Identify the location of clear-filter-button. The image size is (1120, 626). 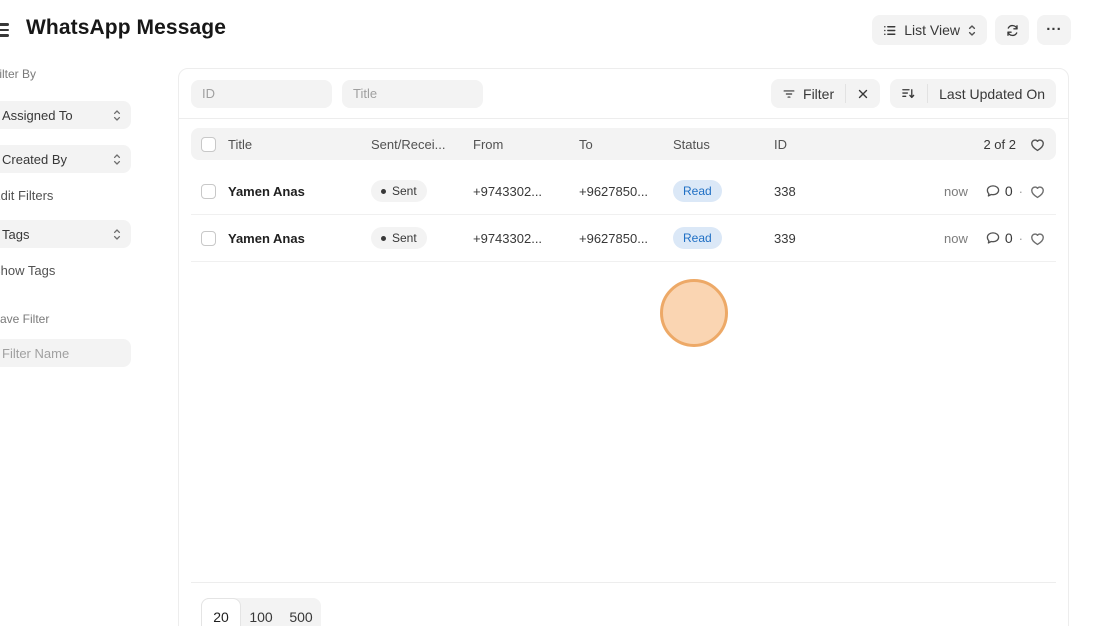
(863, 93).